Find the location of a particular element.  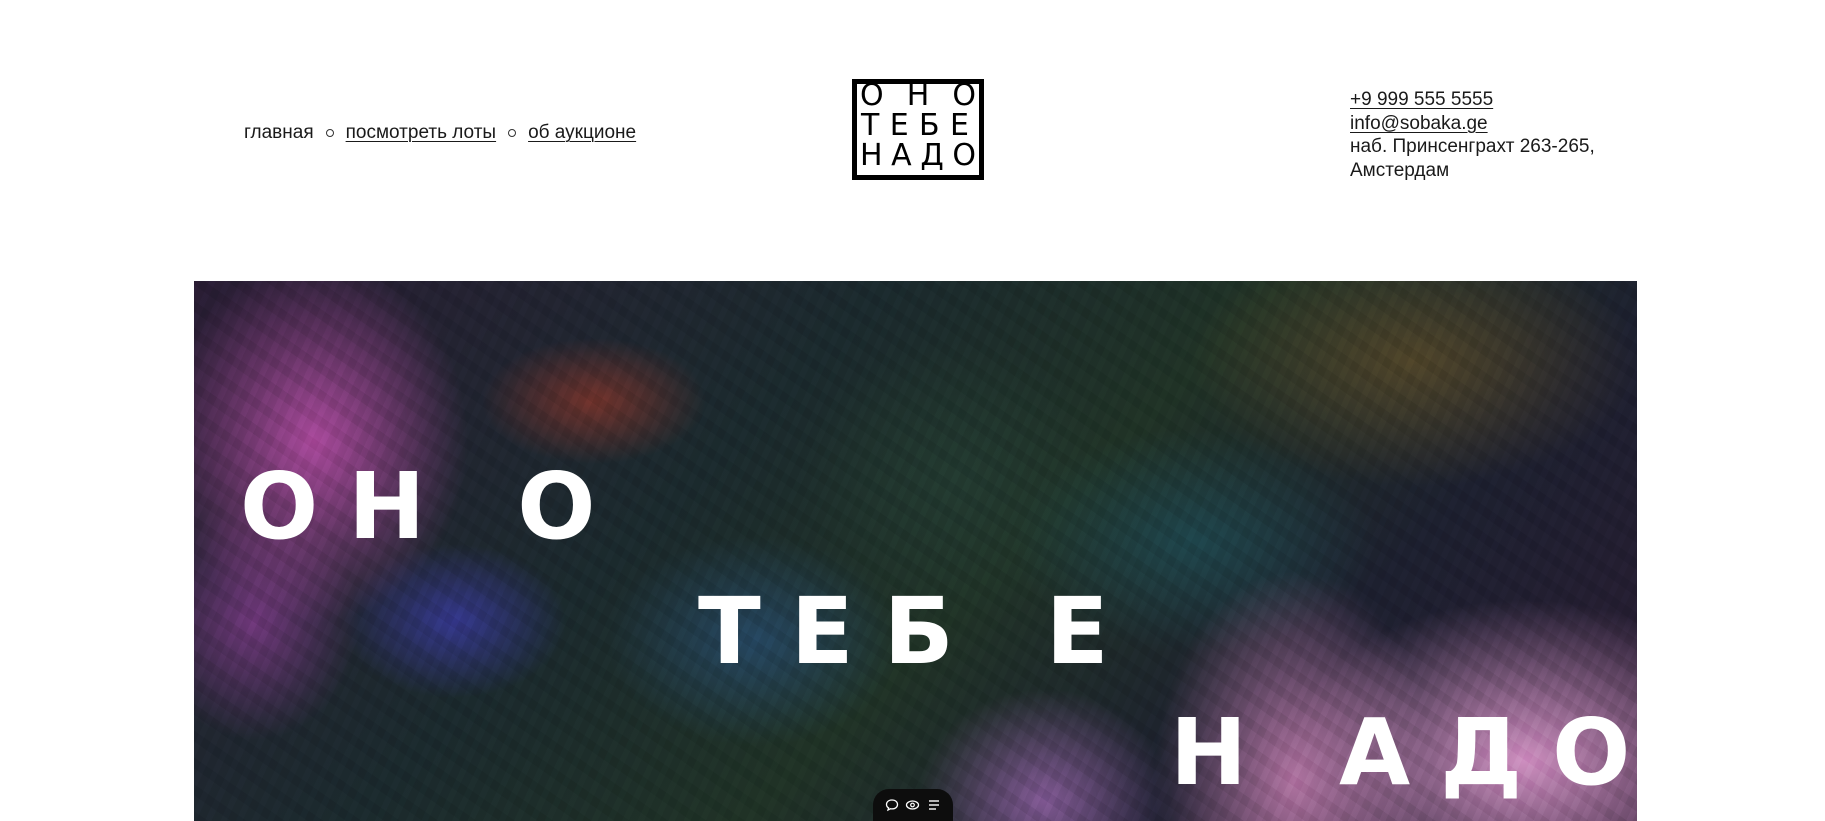

logo-row-1: О Н О is located at coordinates (918, 96).